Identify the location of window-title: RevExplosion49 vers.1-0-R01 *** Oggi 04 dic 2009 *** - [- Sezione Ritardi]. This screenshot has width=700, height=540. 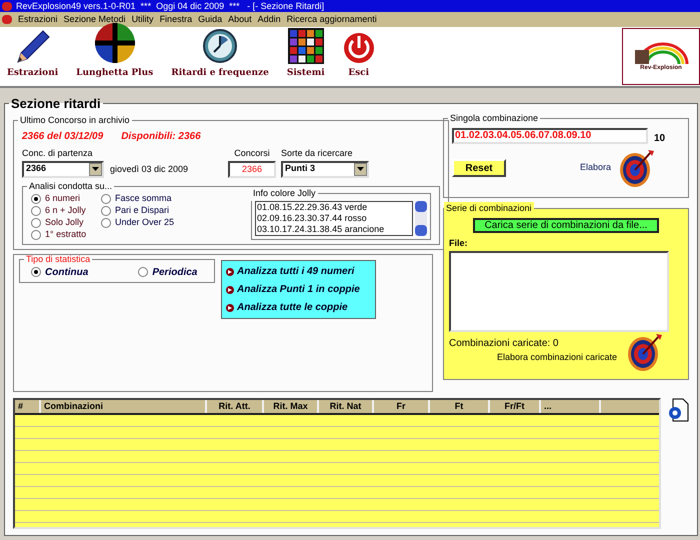
(170, 6).